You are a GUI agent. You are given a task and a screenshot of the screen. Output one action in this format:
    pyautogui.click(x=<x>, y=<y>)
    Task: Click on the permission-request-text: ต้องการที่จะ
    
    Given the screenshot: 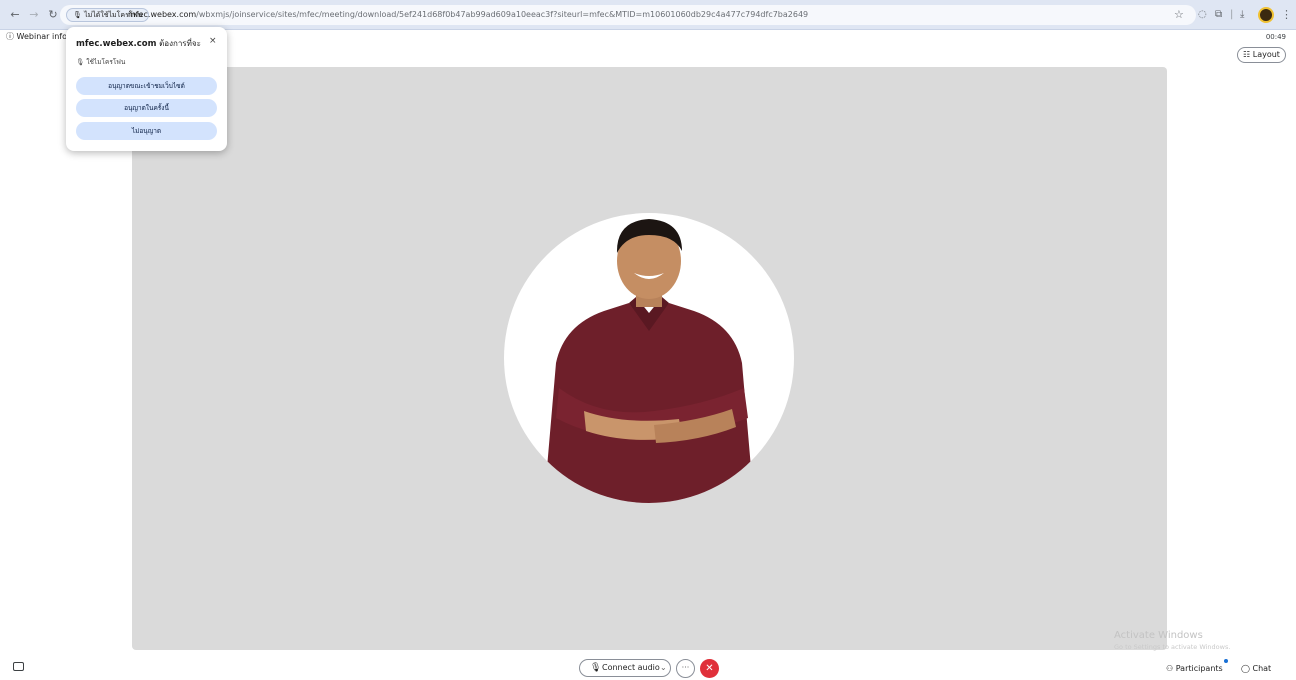 What is the action you would take?
    pyautogui.click(x=180, y=43)
    